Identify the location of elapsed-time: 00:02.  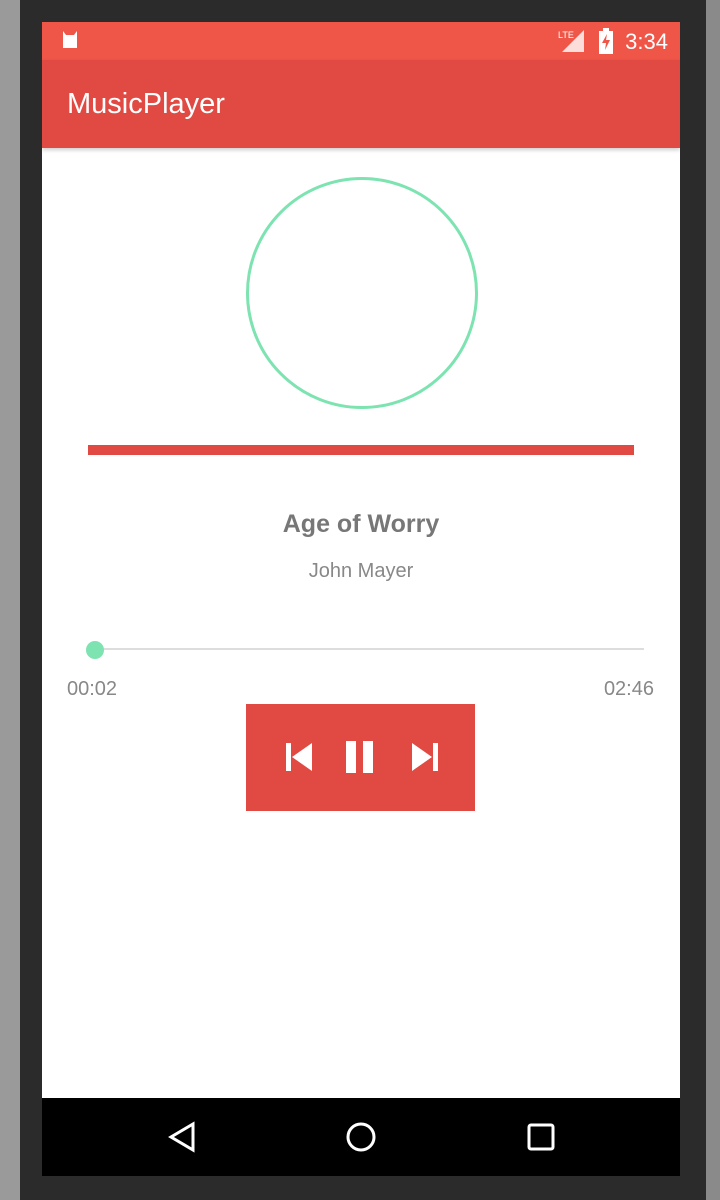
(92, 689).